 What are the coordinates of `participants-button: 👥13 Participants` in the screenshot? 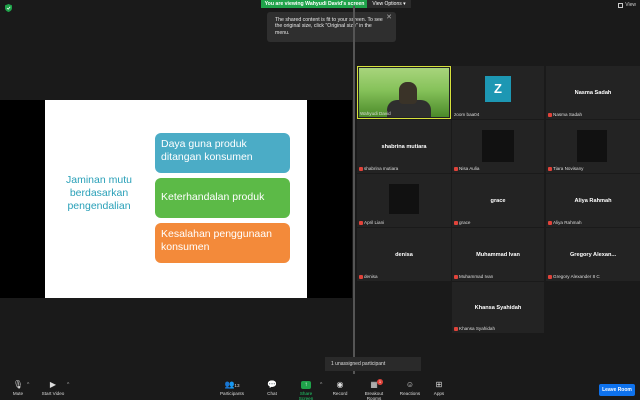 It's located at (232, 388).